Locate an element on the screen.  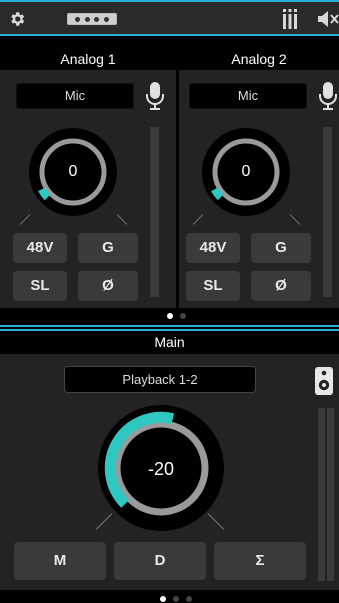
mute-button: M is located at coordinates (60, 561).